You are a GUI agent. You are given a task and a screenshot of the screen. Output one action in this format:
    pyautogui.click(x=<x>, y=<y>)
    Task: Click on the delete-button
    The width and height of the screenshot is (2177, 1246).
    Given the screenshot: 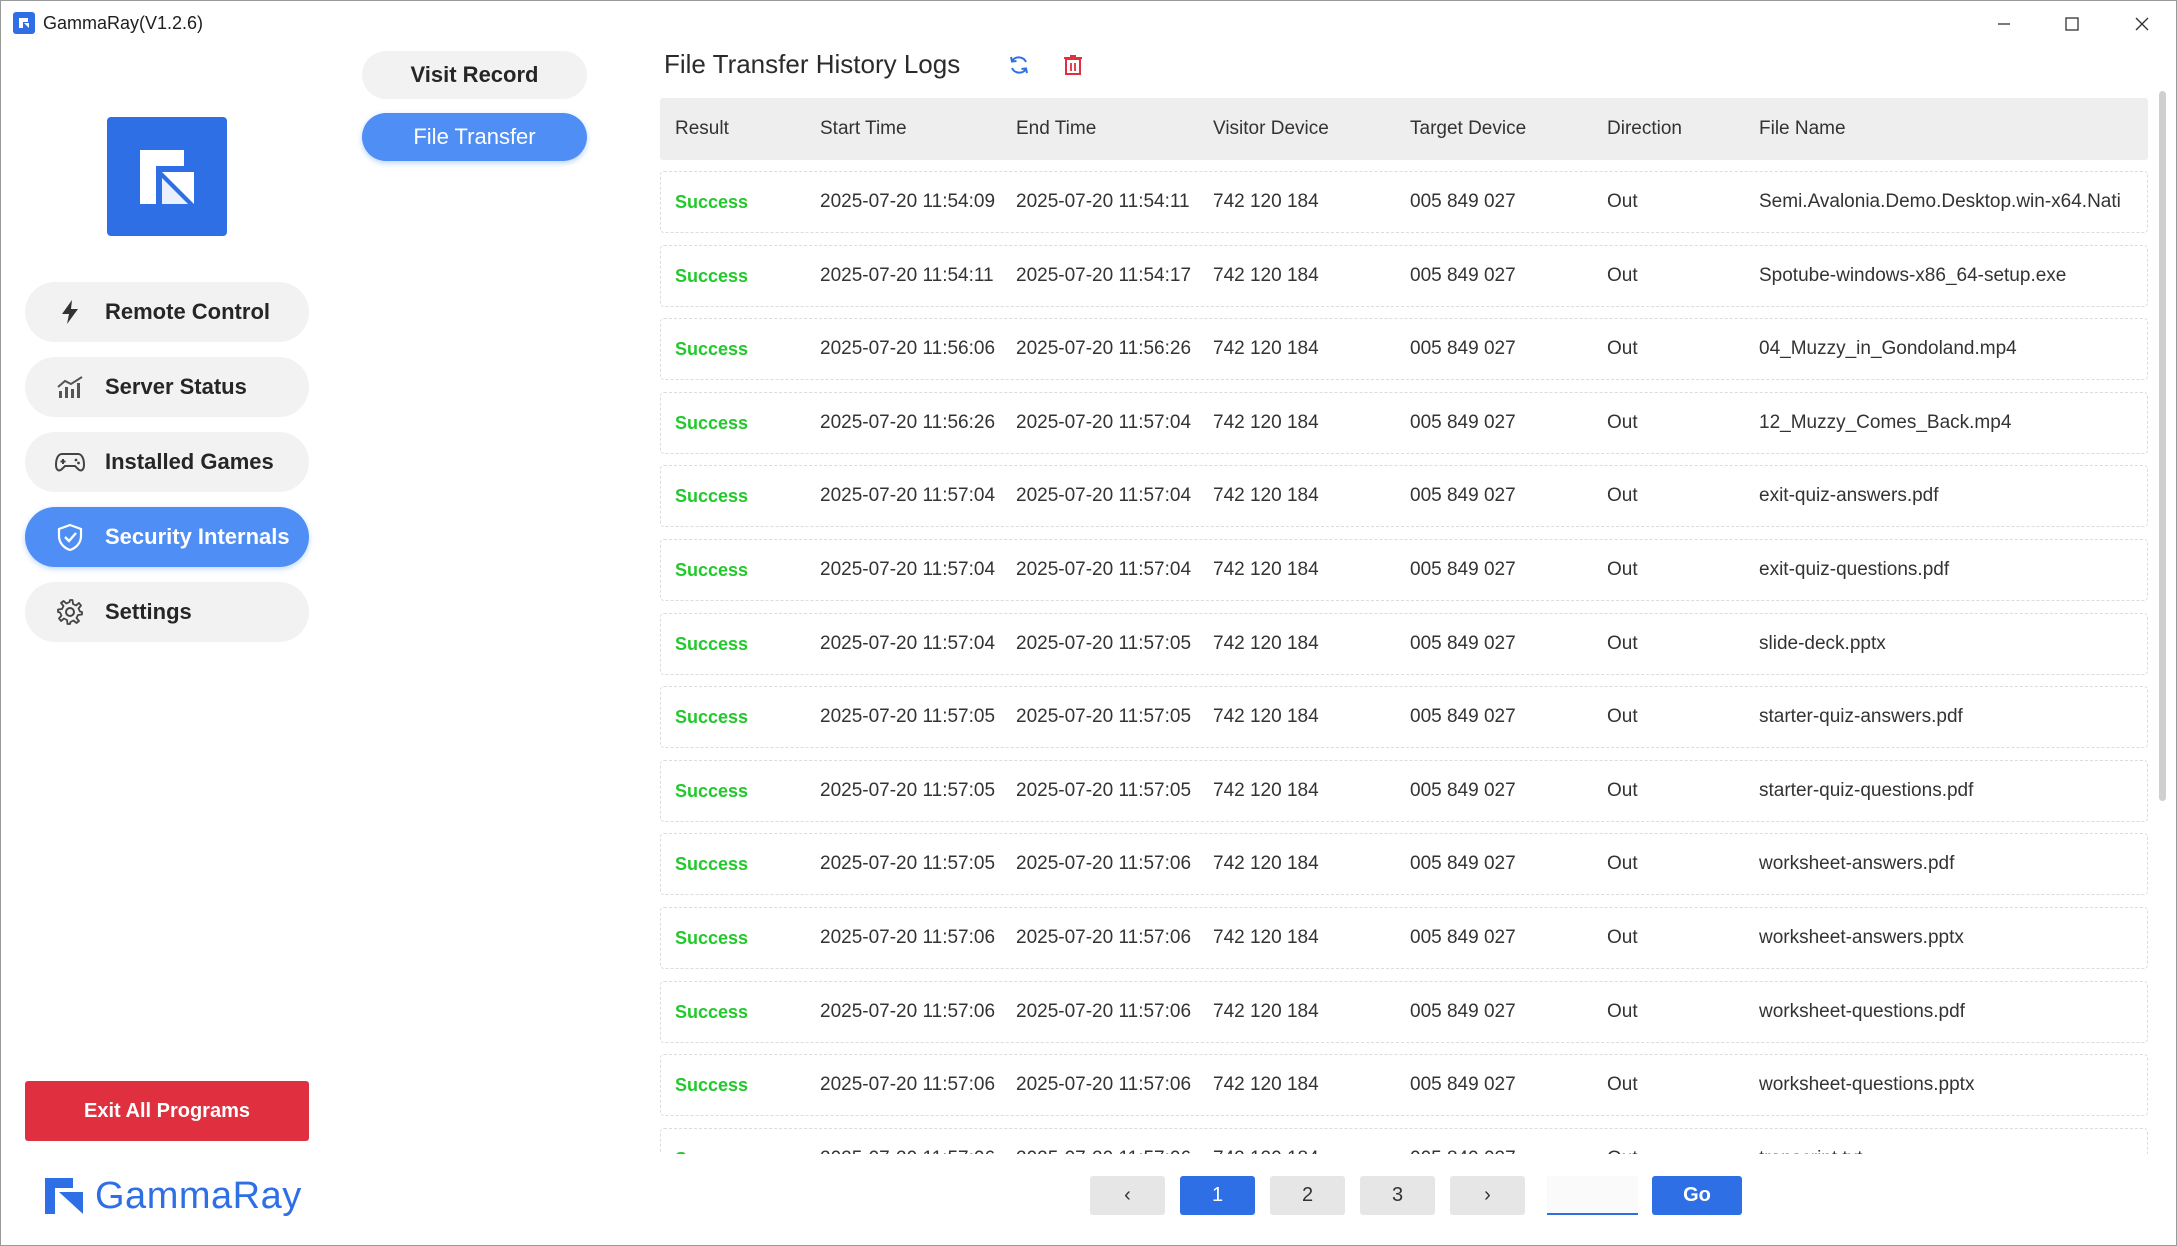 What is the action you would take?
    pyautogui.click(x=1073, y=65)
    